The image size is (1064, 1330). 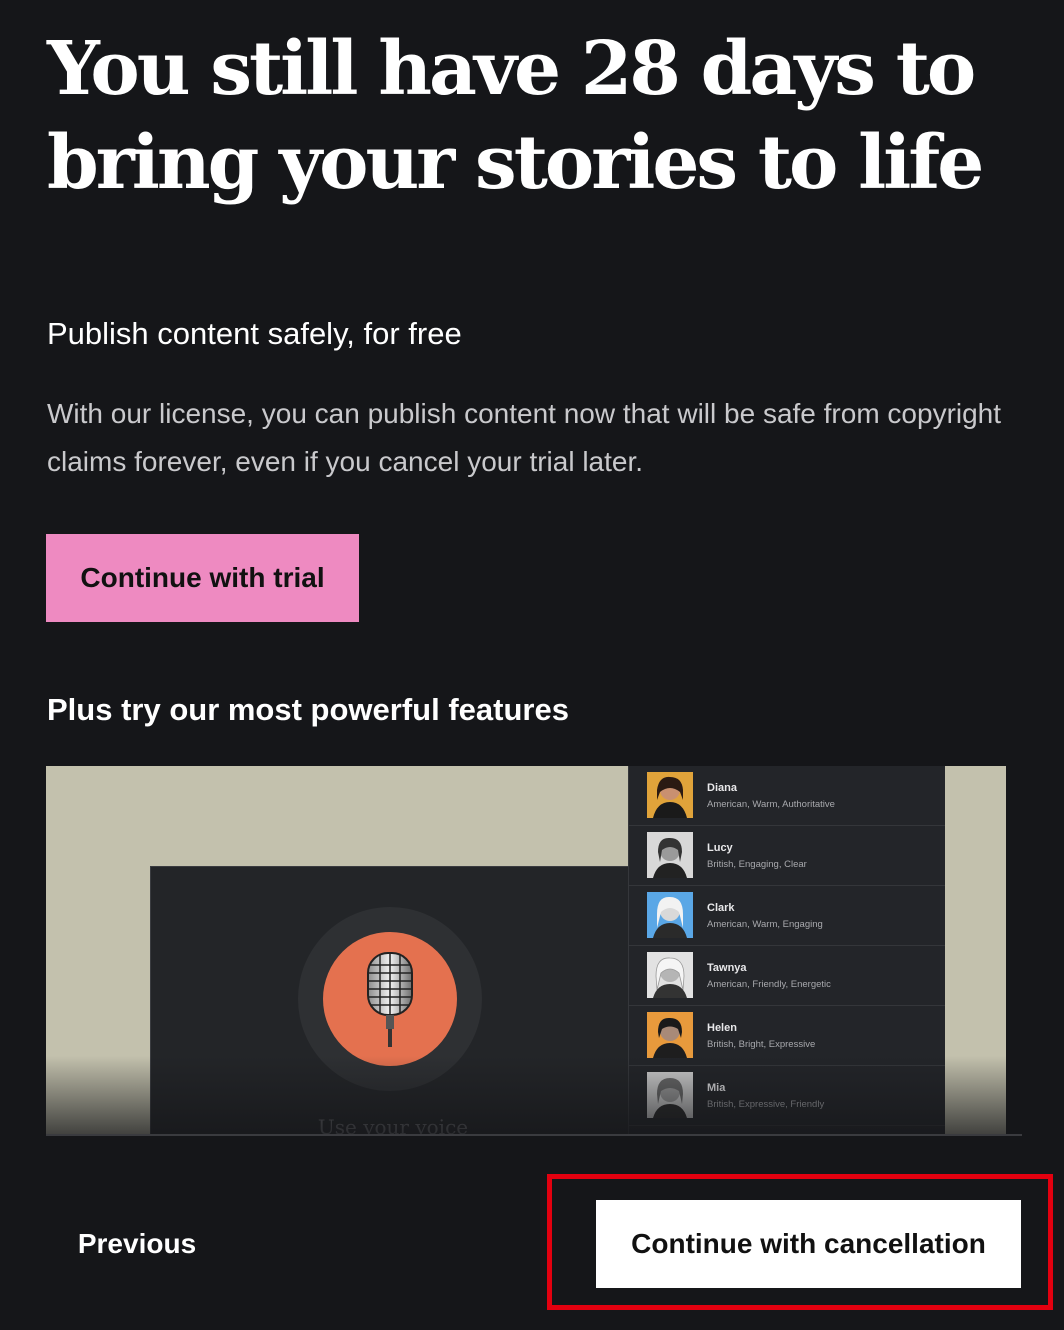 I want to click on video-card: Use your voice, so click(x=392, y=1000).